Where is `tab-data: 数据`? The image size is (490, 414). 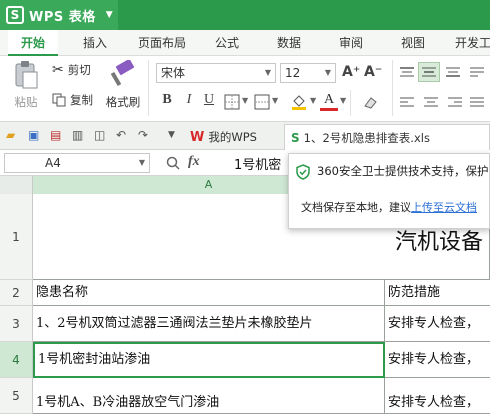
tab-data: 数据 is located at coordinates (289, 43).